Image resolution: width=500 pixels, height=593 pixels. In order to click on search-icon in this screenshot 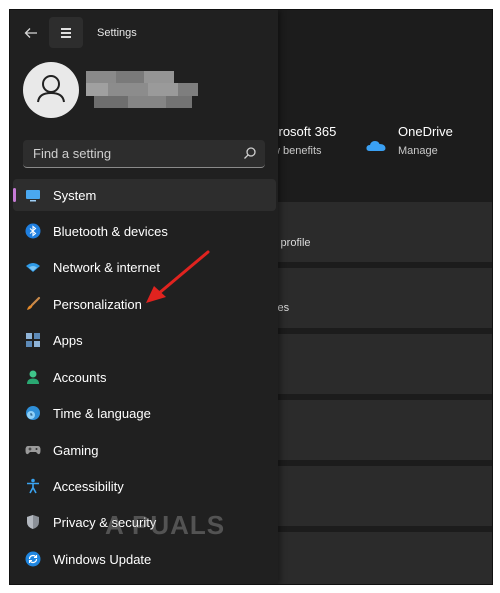, I will do `click(250, 153)`.